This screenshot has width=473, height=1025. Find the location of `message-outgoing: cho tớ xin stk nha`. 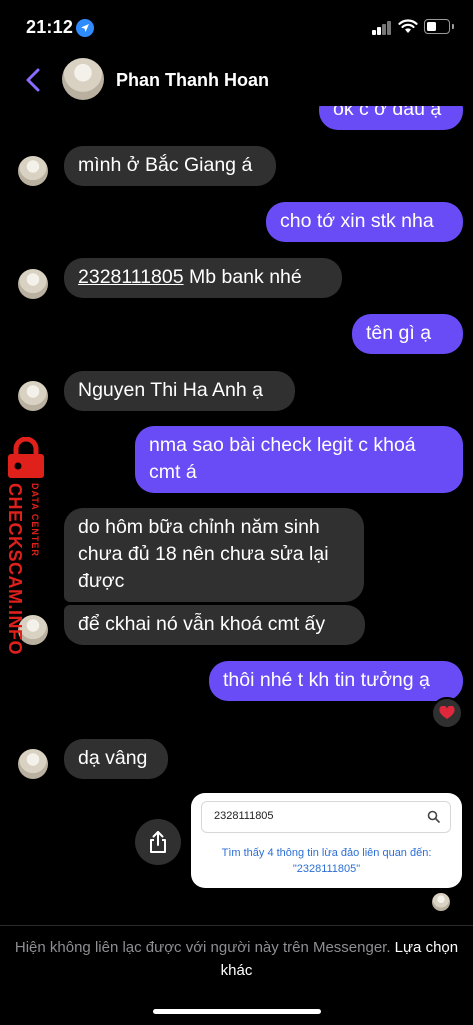

message-outgoing: cho tớ xin stk nha is located at coordinates (364, 222).